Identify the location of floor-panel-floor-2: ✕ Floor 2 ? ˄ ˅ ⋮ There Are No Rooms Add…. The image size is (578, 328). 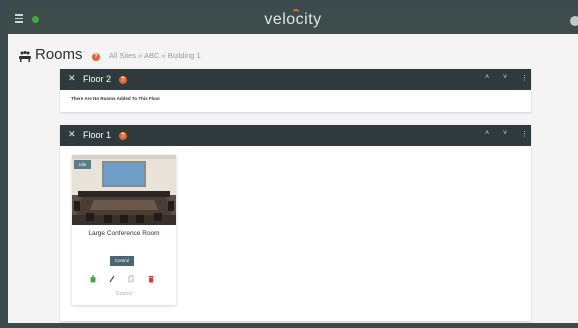
(295, 90).